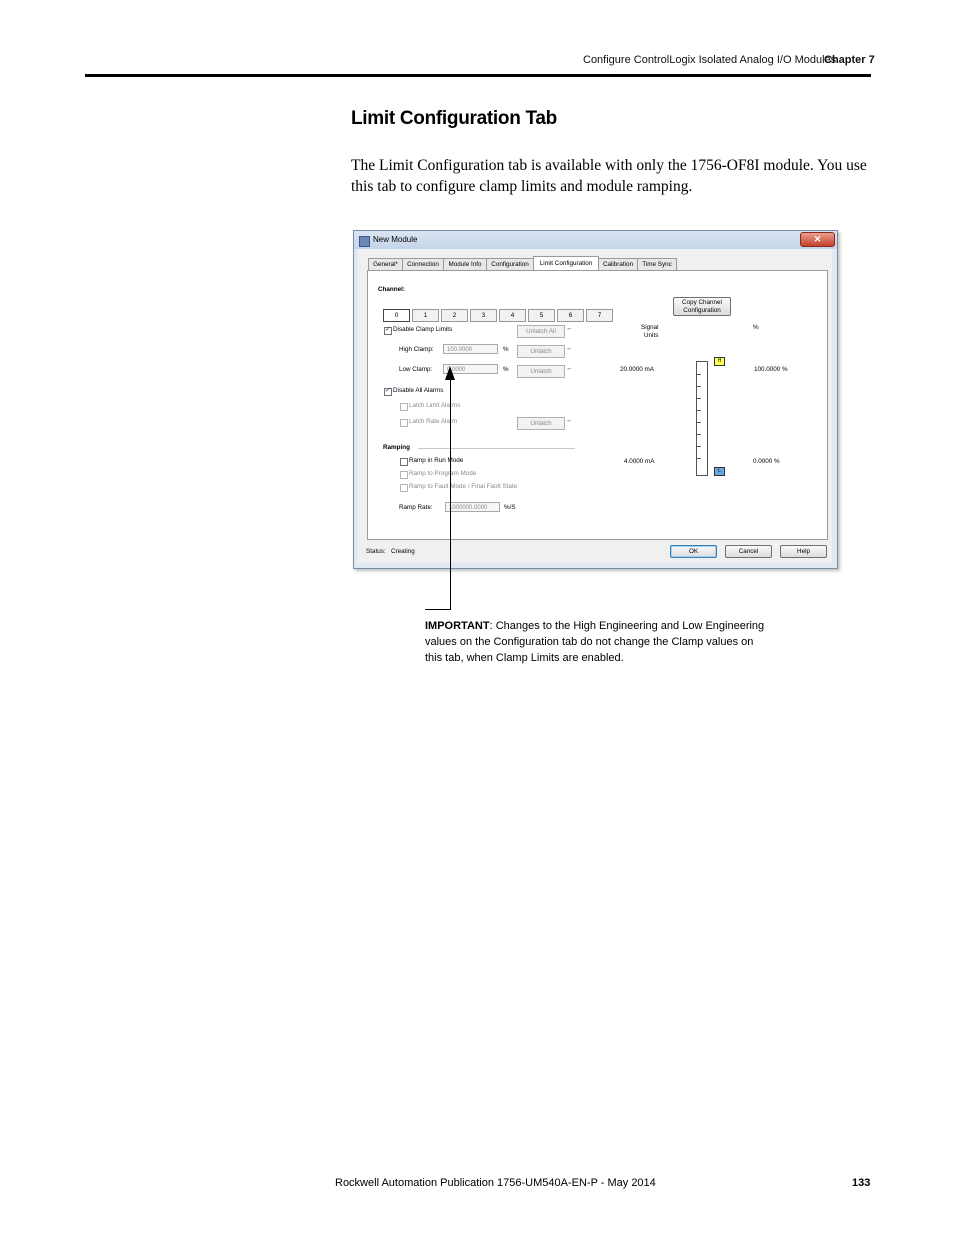 The width and height of the screenshot is (954, 1235). I want to click on ok-button: OK, so click(693, 551).